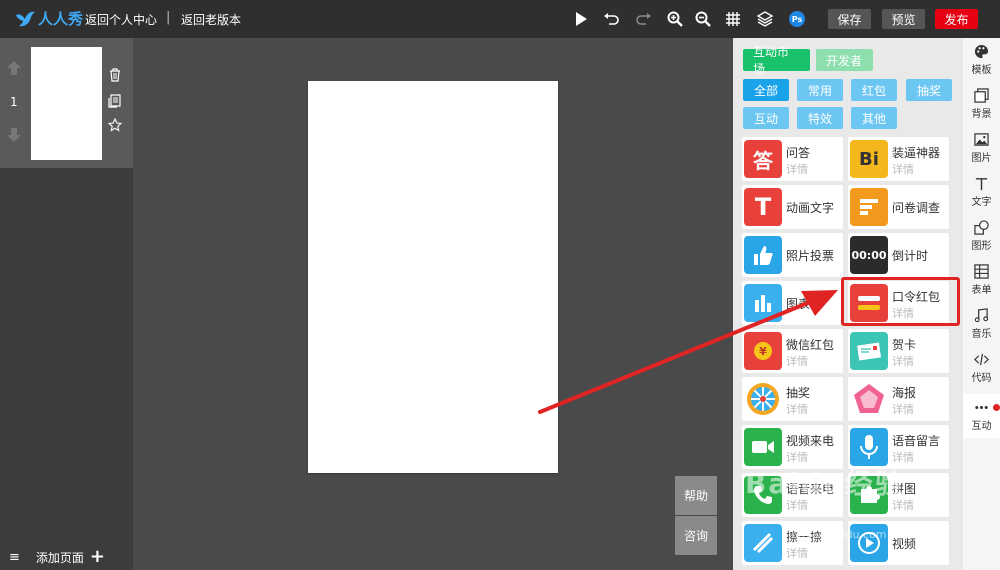 This screenshot has height=570, width=1000. What do you see at coordinates (61, 18) in the screenshot?
I see `brand-name: 人人秀` at bounding box center [61, 18].